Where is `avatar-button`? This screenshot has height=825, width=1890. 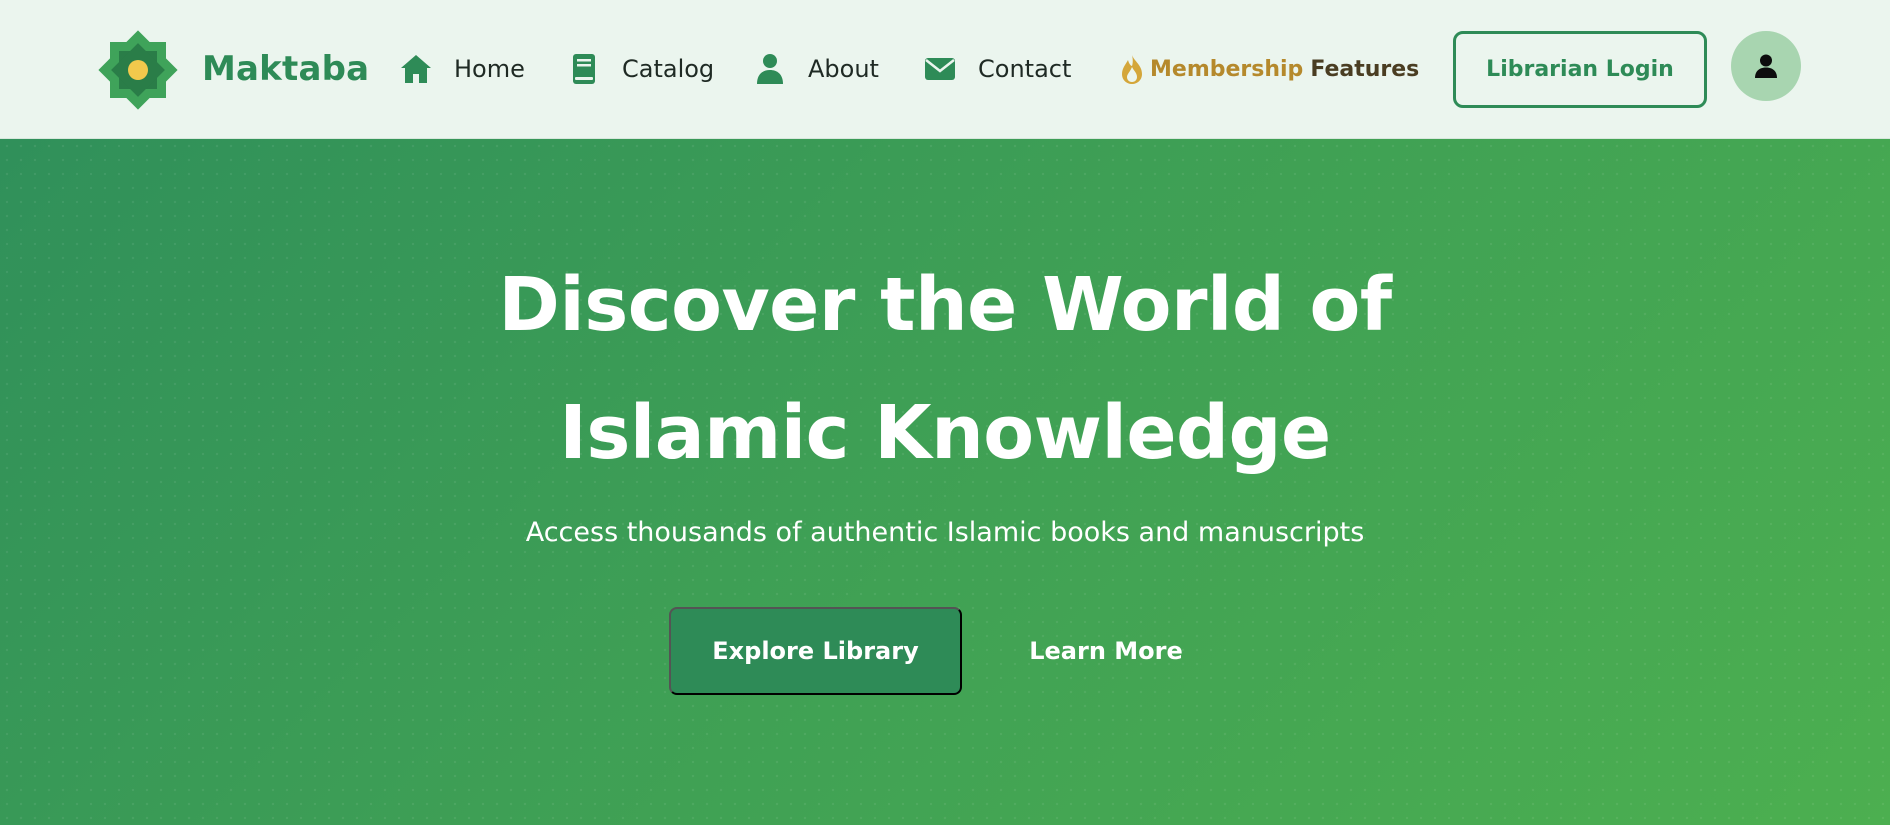 avatar-button is located at coordinates (1766, 66).